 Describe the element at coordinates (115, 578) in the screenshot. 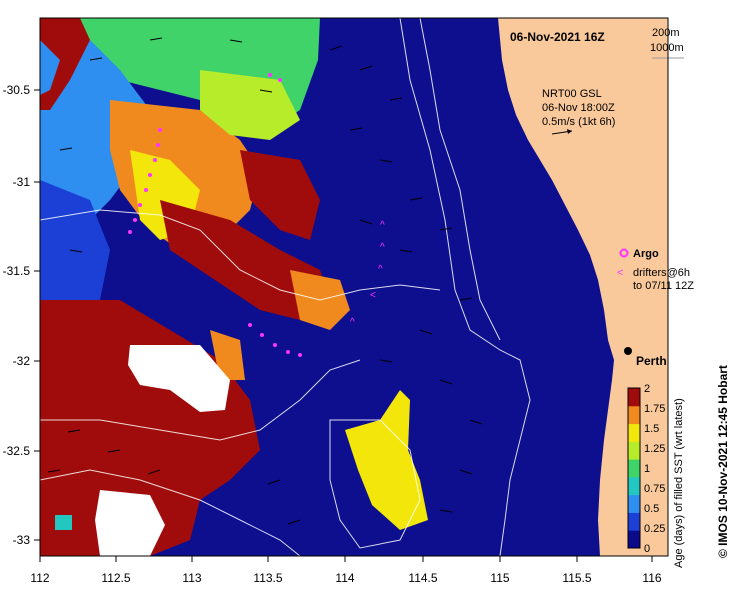

I see `x-tick-label: 112.5` at that location.